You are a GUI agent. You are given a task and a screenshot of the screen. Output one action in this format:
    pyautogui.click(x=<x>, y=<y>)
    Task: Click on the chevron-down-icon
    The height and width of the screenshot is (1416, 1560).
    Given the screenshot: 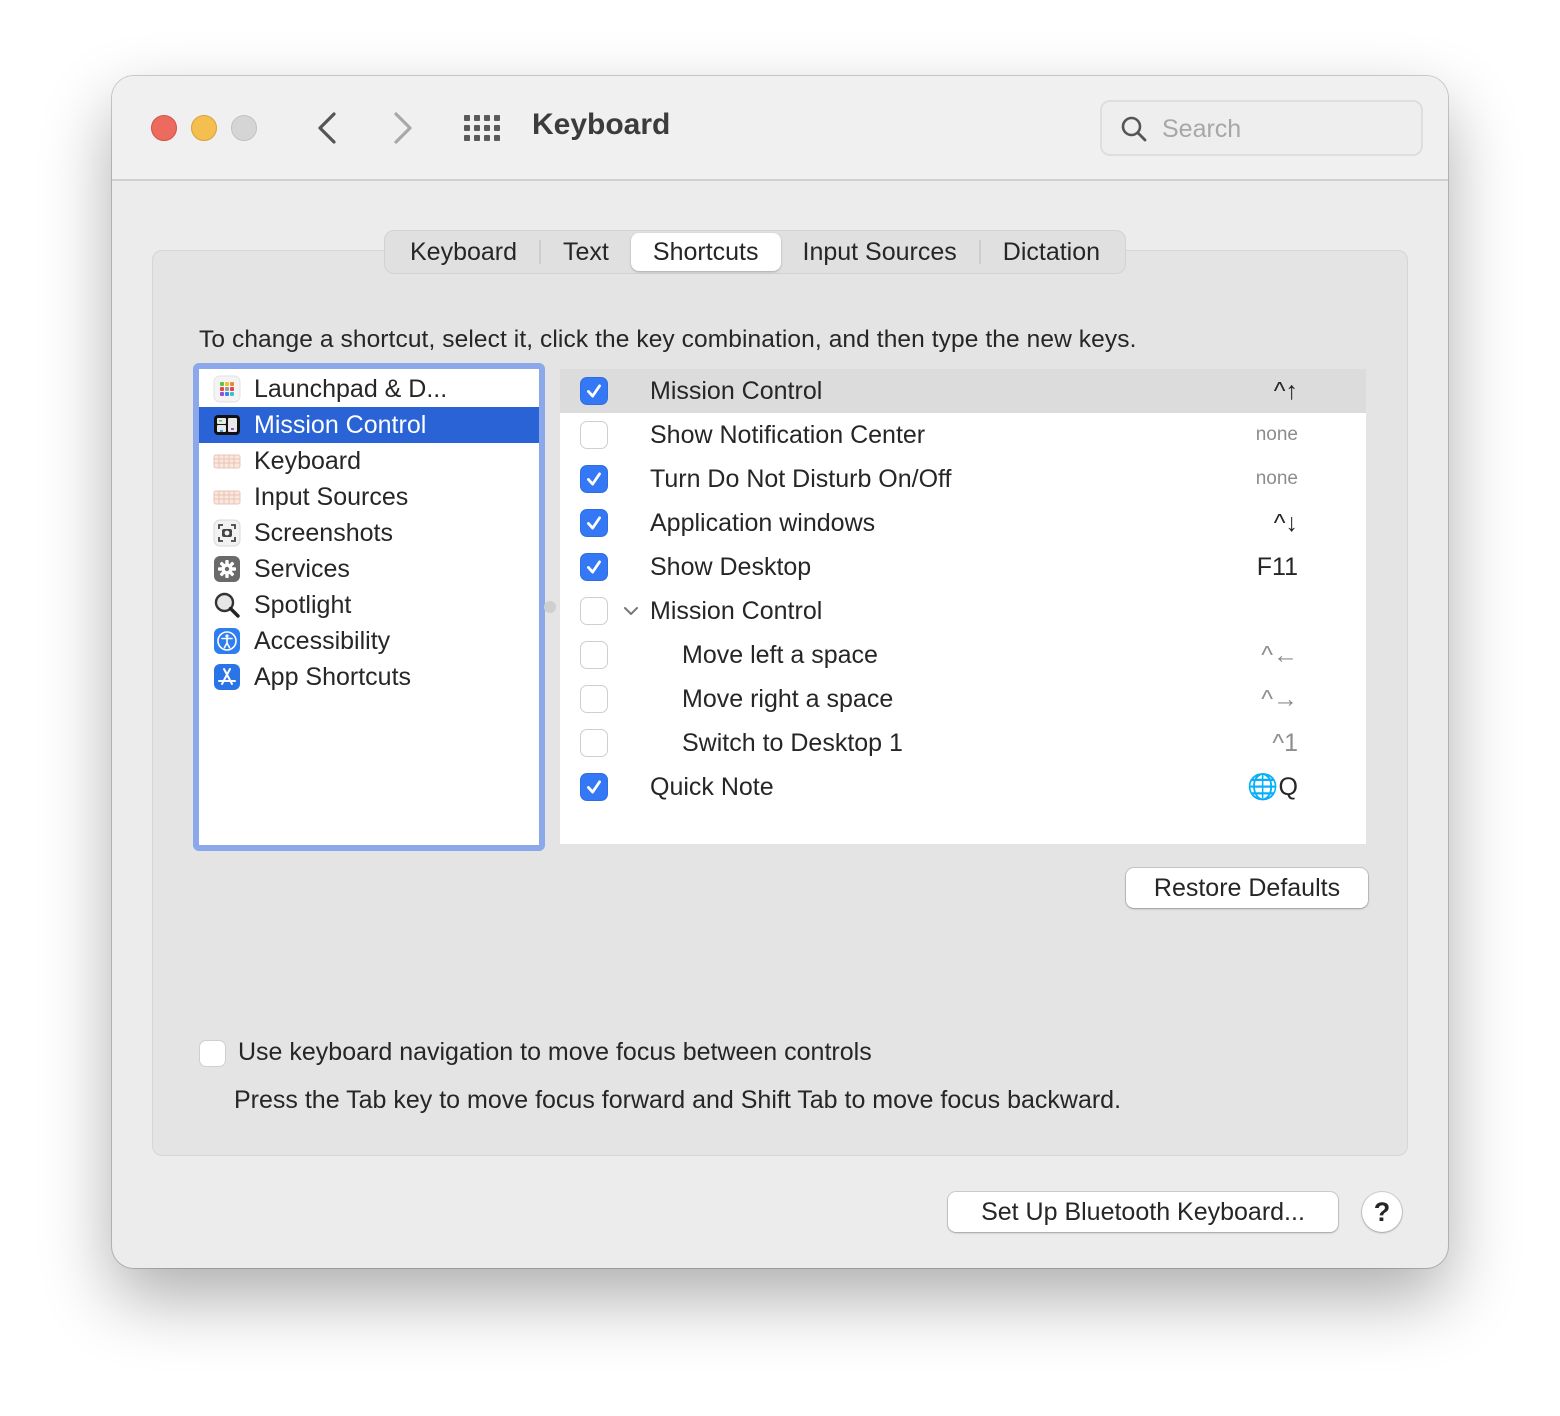 What is the action you would take?
    pyautogui.click(x=631, y=611)
    